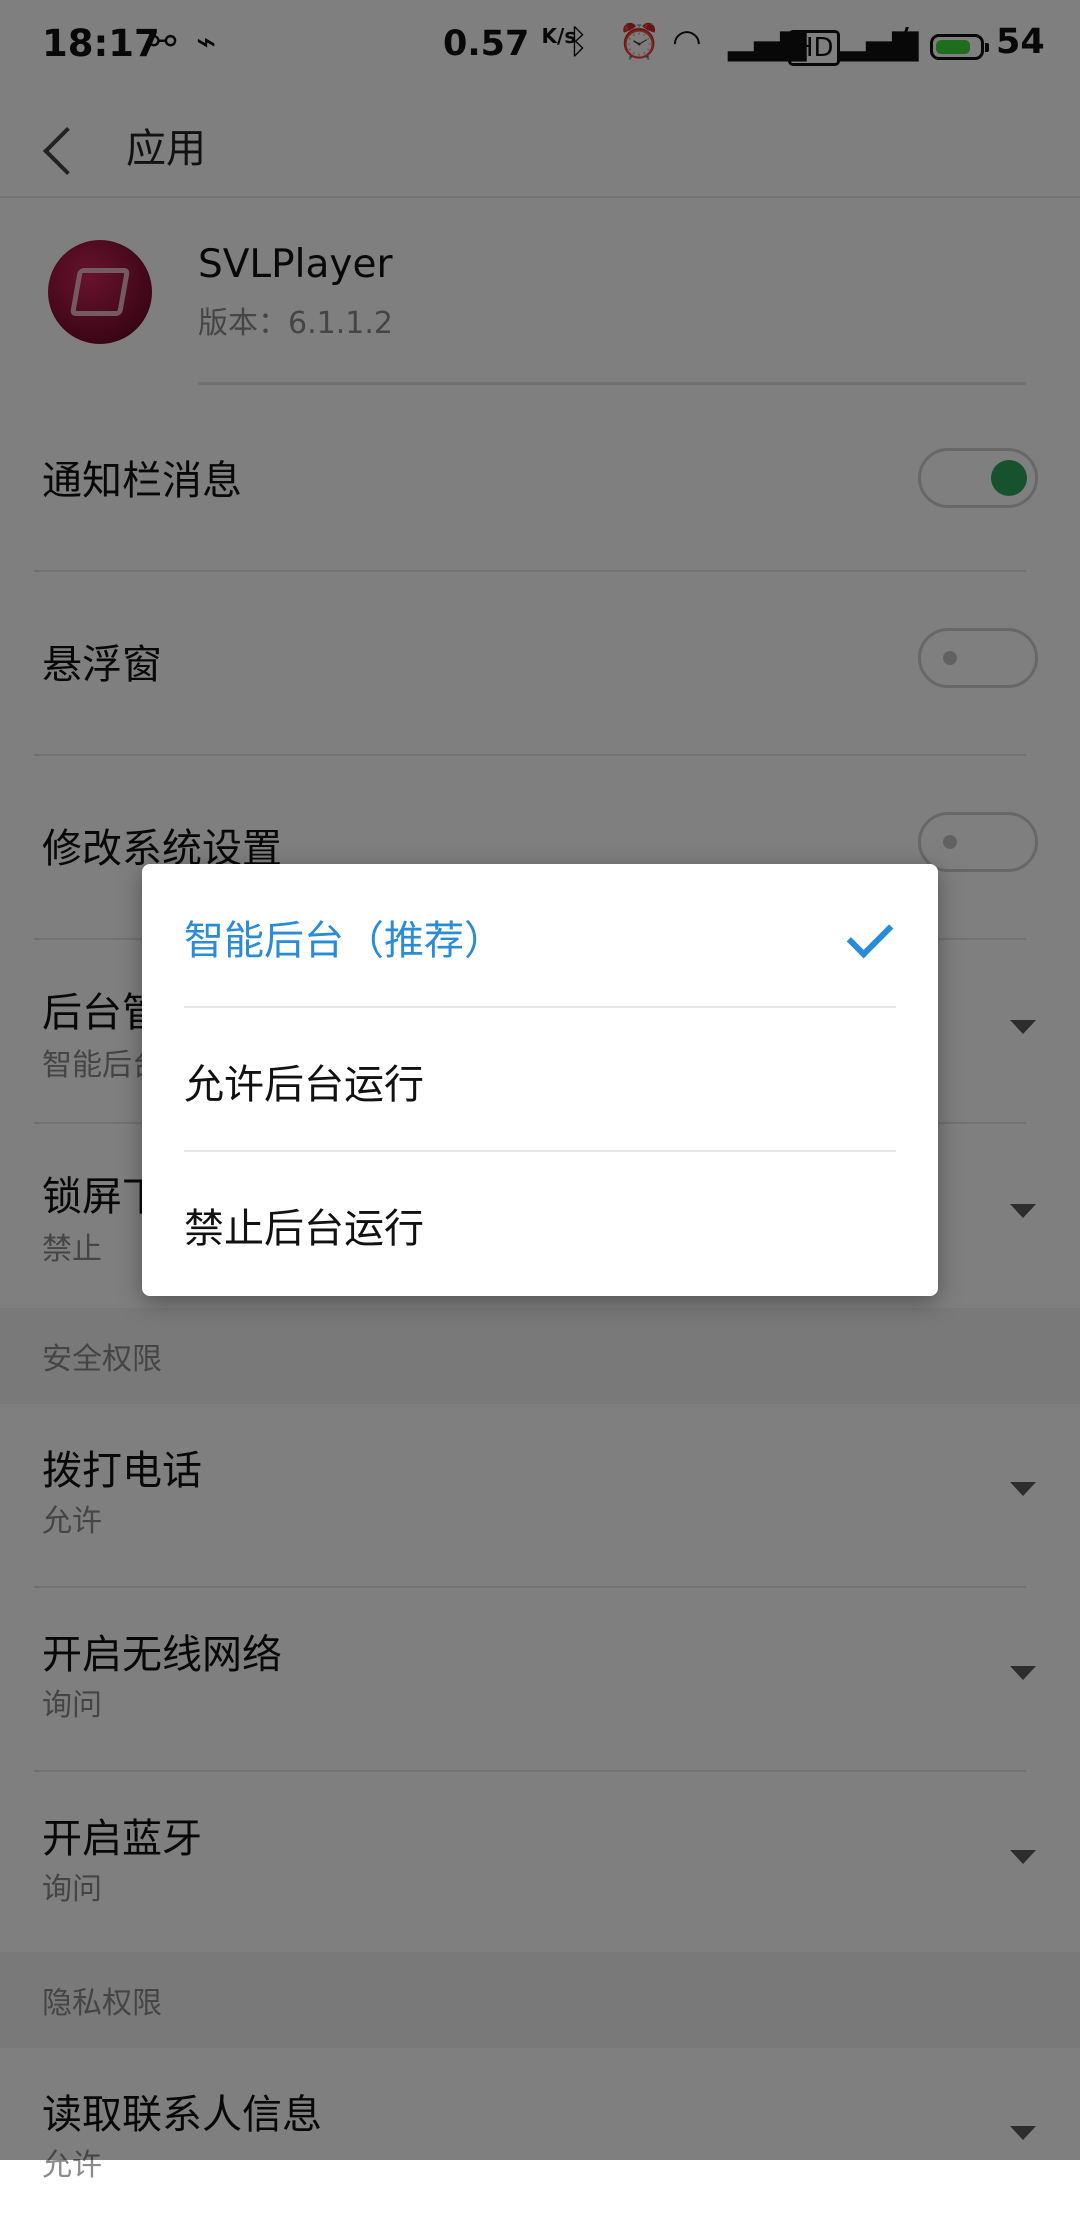 The width and height of the screenshot is (1080, 2232). I want to click on option-forbid-background: 禁止后台运行, so click(540, 1224).